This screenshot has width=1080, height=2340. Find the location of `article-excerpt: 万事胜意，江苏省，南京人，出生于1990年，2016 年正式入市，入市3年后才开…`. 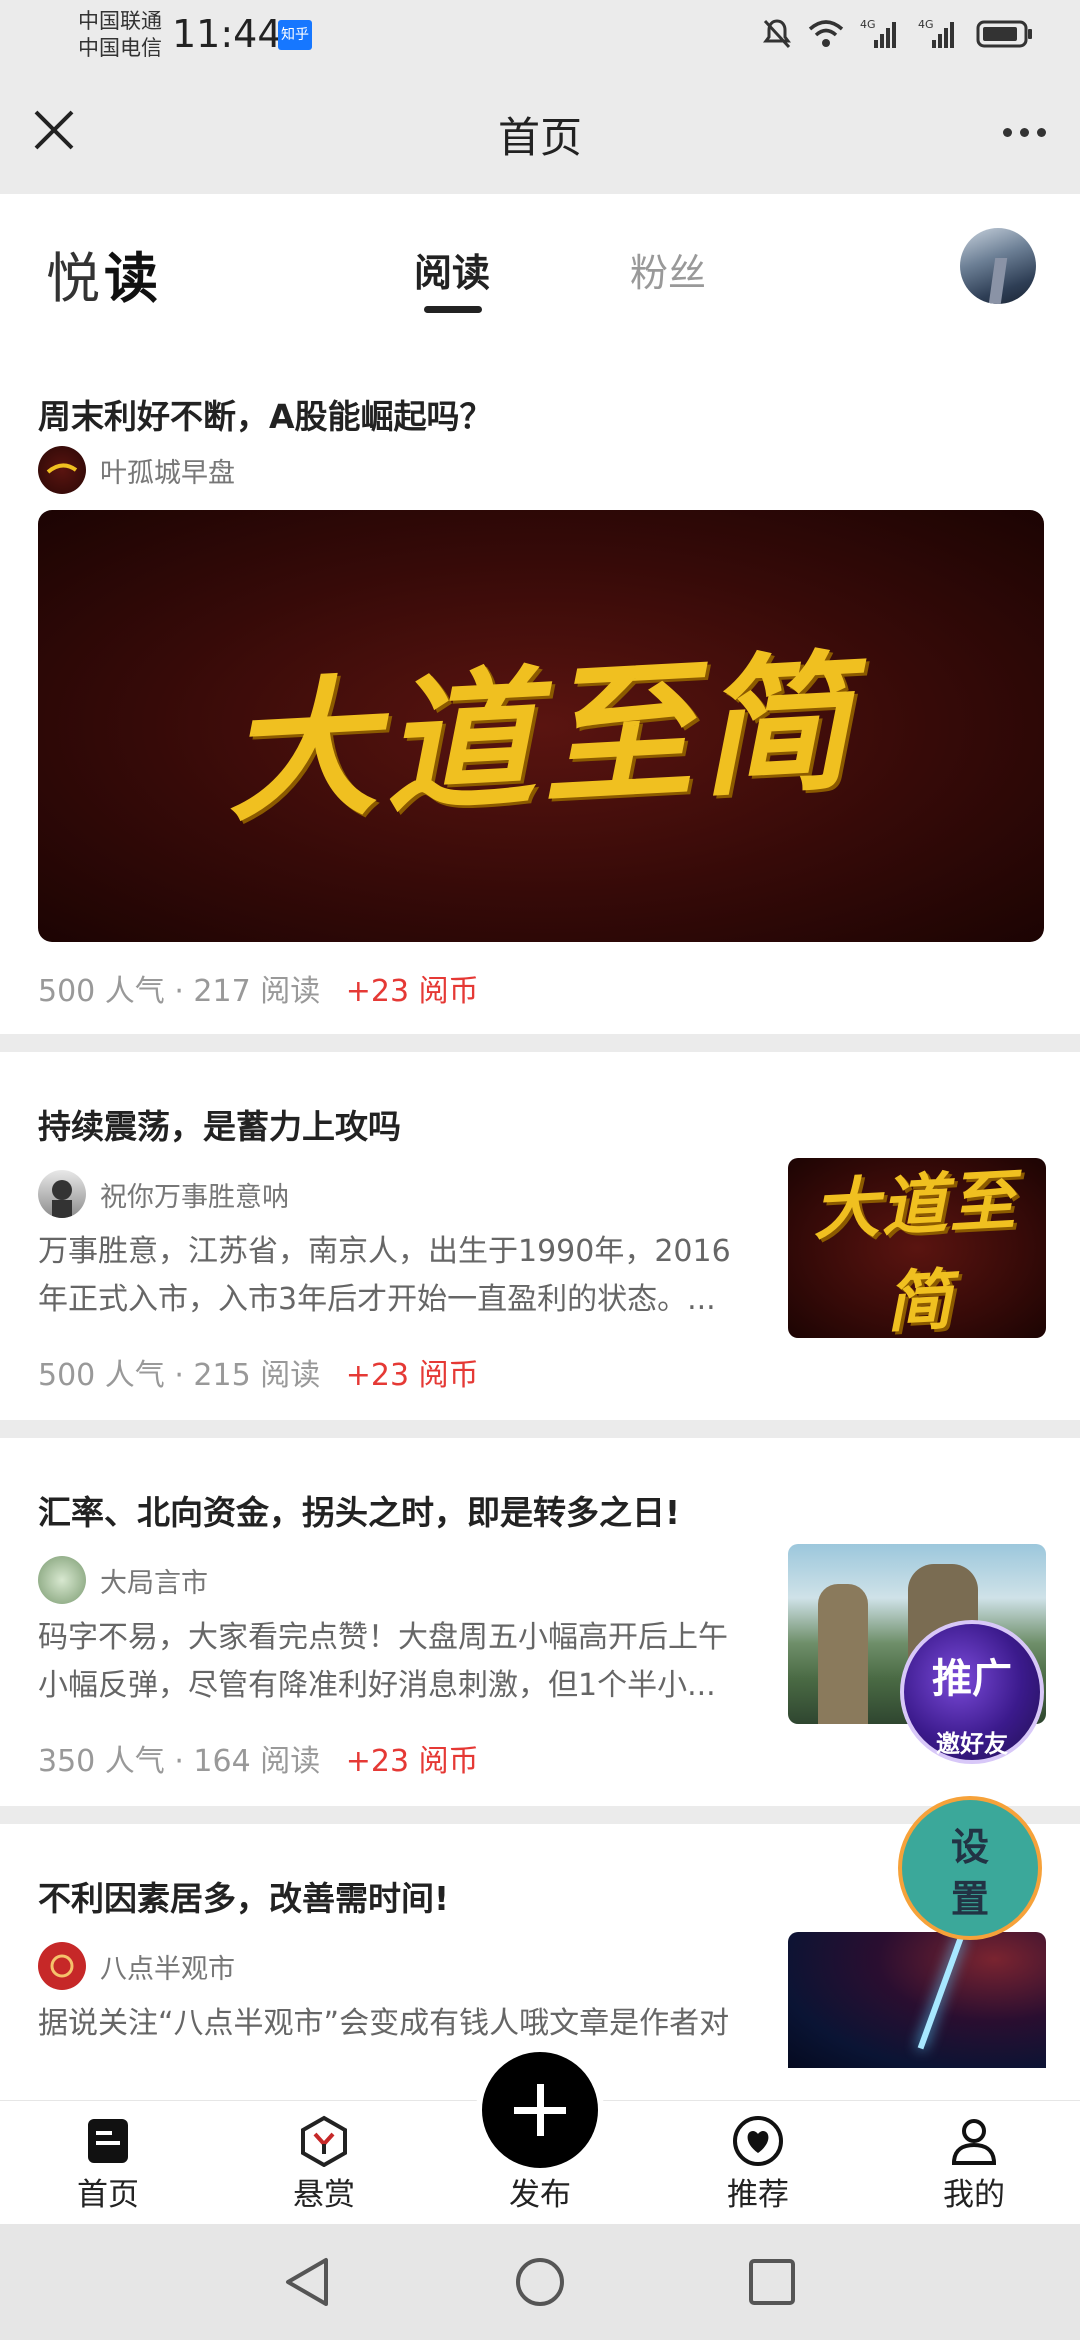

article-excerpt: 万事胜意，江苏省，南京人，出生于1990年，2016 年正式入市，入市3年后才开… is located at coordinates (393, 1276).